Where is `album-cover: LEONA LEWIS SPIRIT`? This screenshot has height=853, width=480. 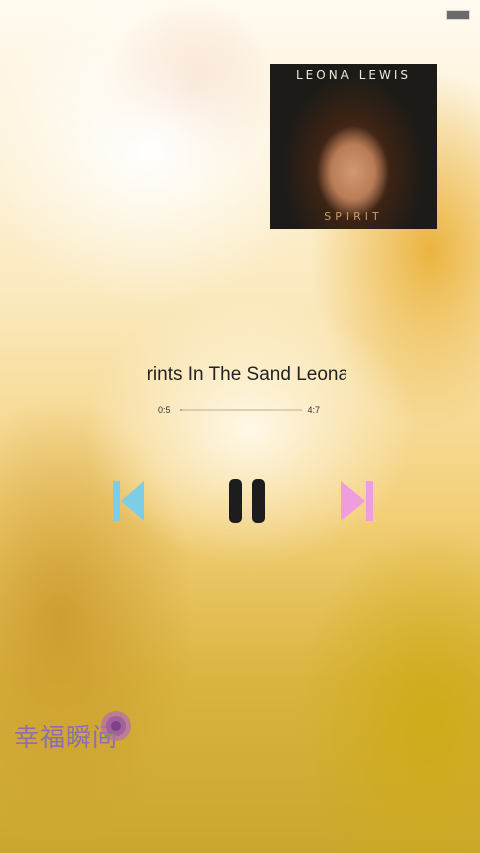 album-cover: LEONA LEWIS SPIRIT is located at coordinates (353, 146).